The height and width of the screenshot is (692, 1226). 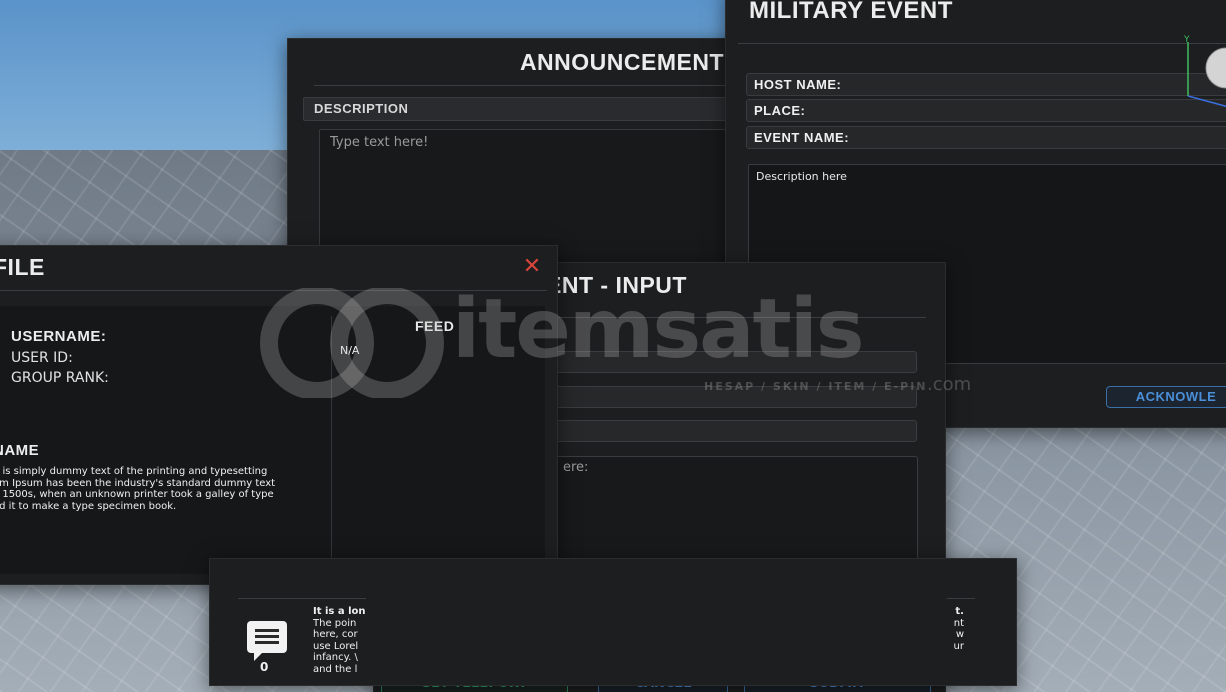 I want to click on notification-right-line: nt, so click(x=958, y=623).